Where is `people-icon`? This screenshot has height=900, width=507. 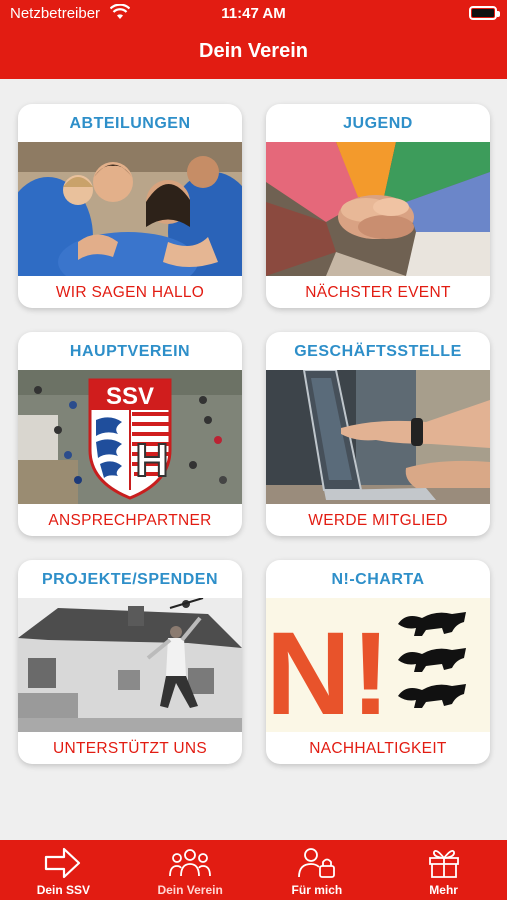
people-icon is located at coordinates (190, 863).